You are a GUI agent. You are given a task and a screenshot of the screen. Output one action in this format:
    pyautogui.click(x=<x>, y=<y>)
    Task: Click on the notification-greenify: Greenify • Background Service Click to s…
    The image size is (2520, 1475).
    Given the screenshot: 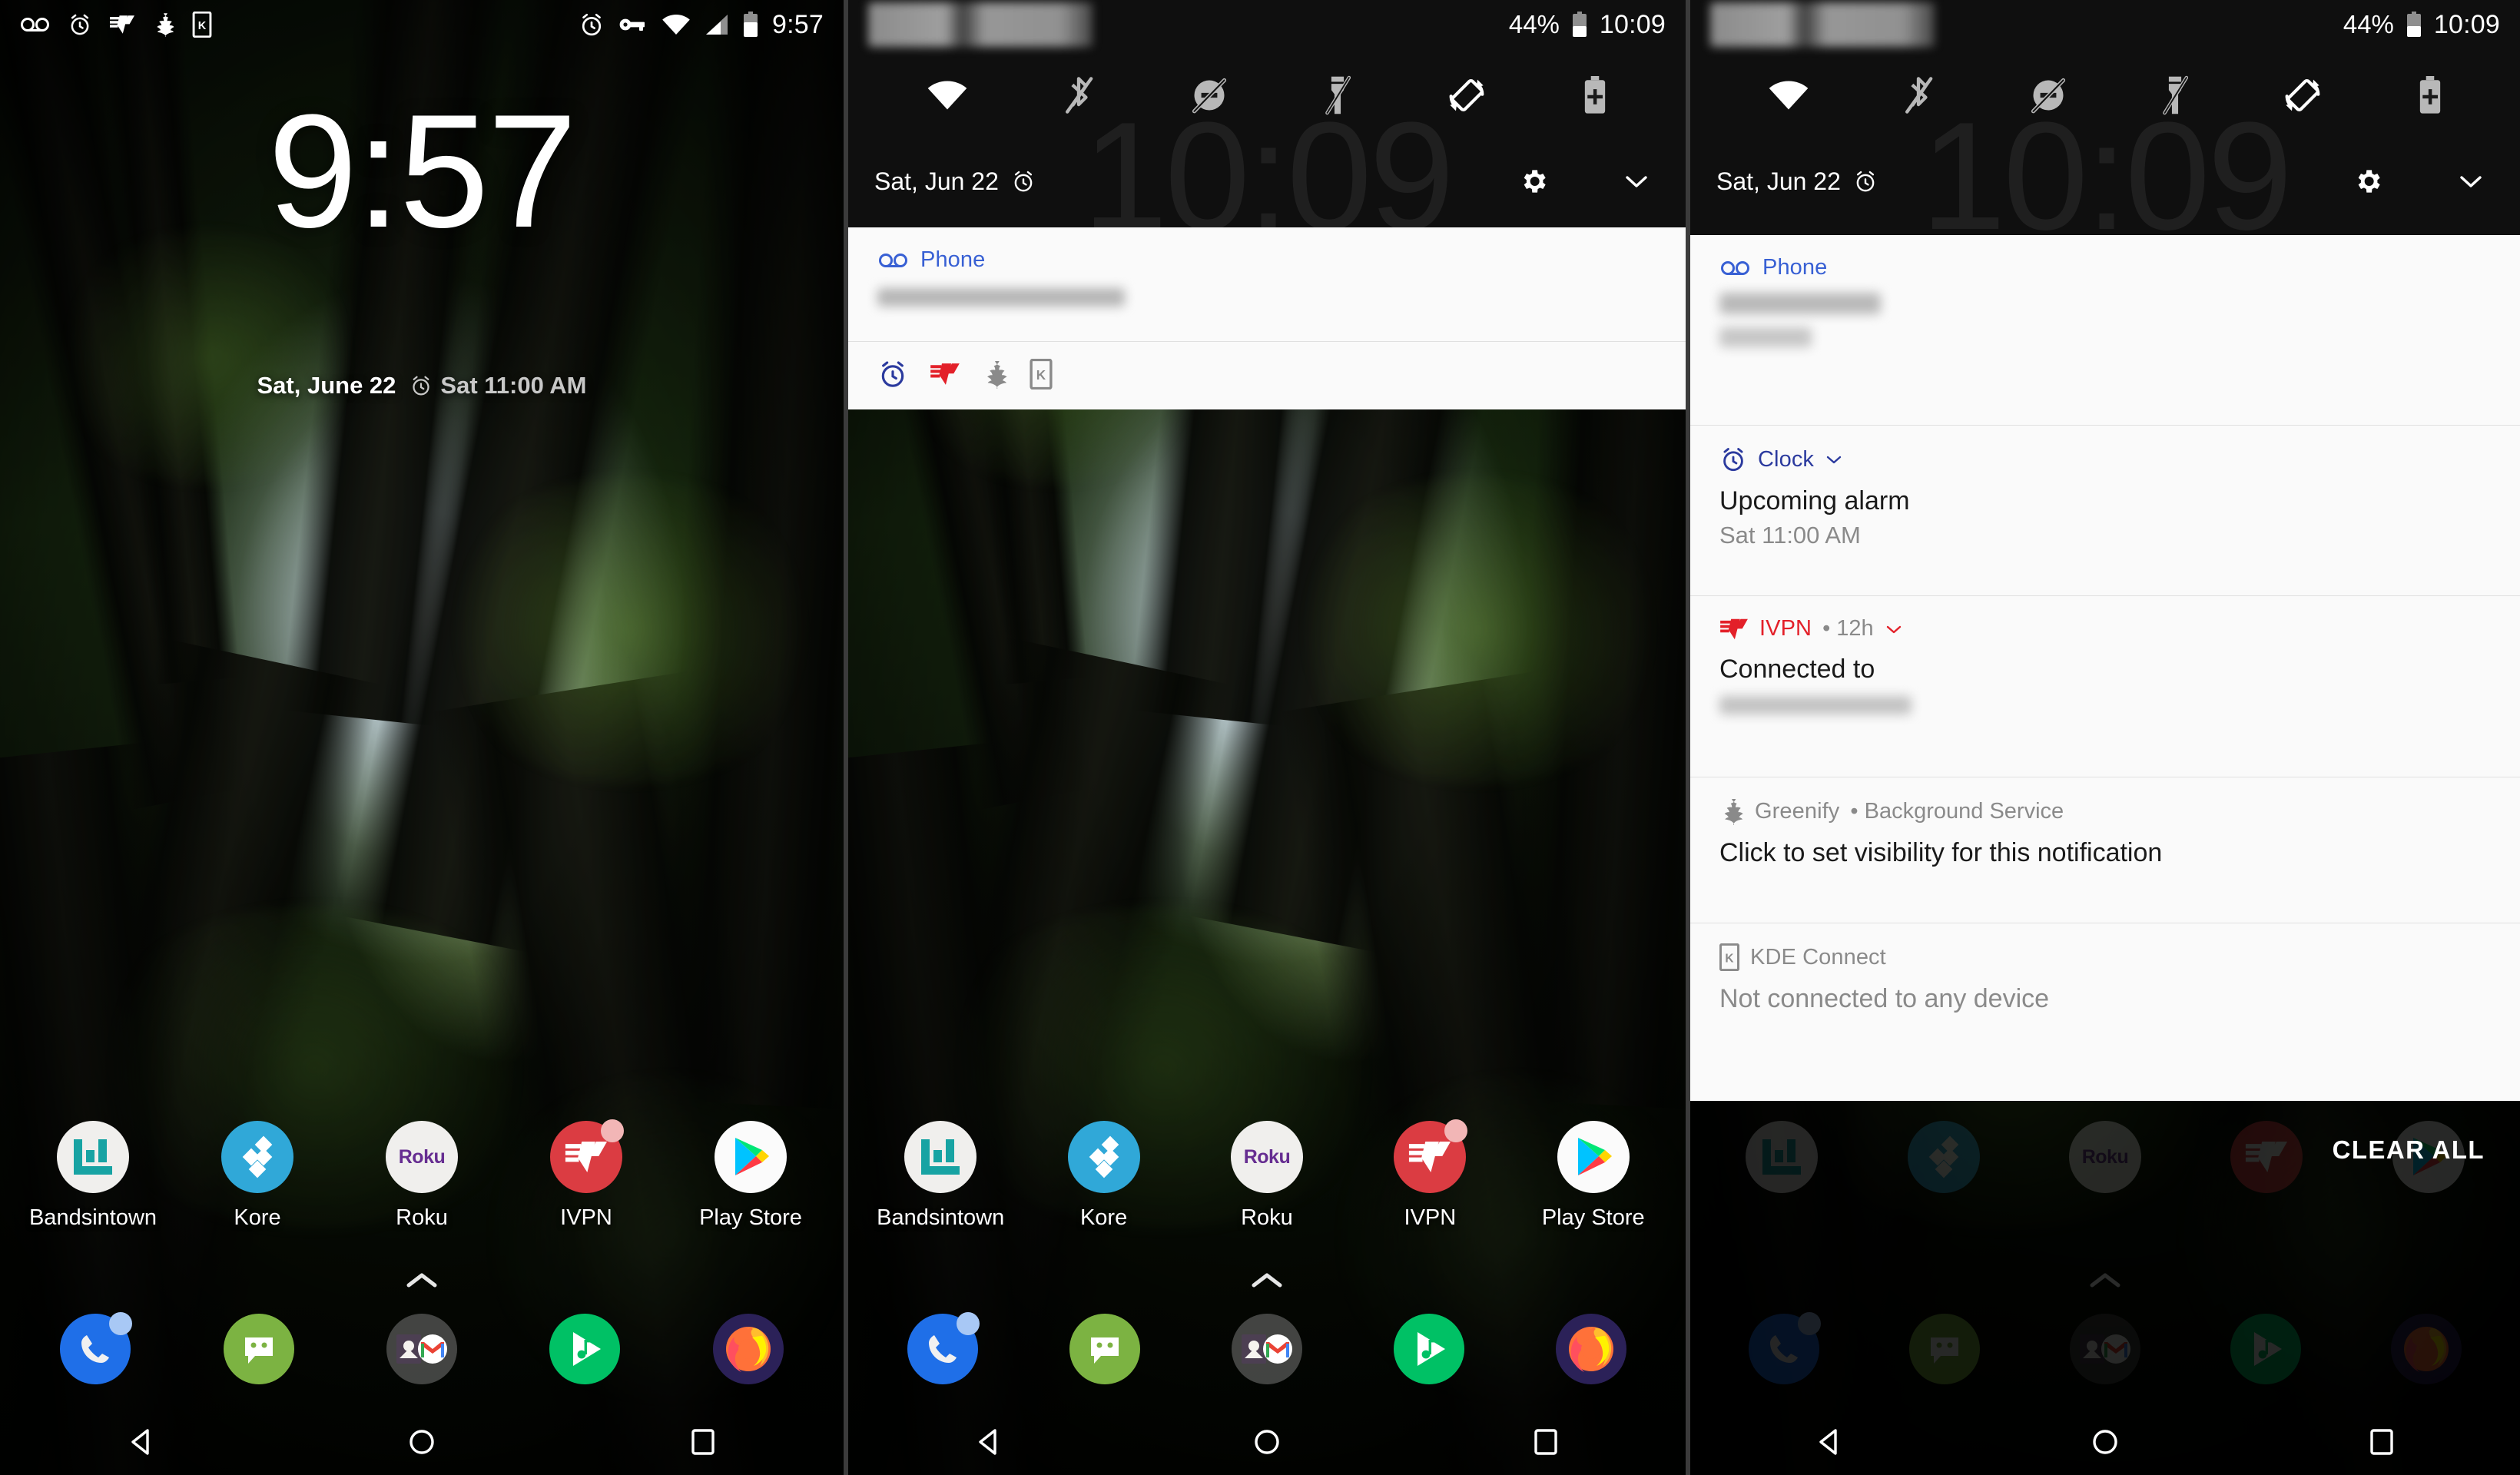 What is the action you would take?
    pyautogui.click(x=2105, y=850)
    